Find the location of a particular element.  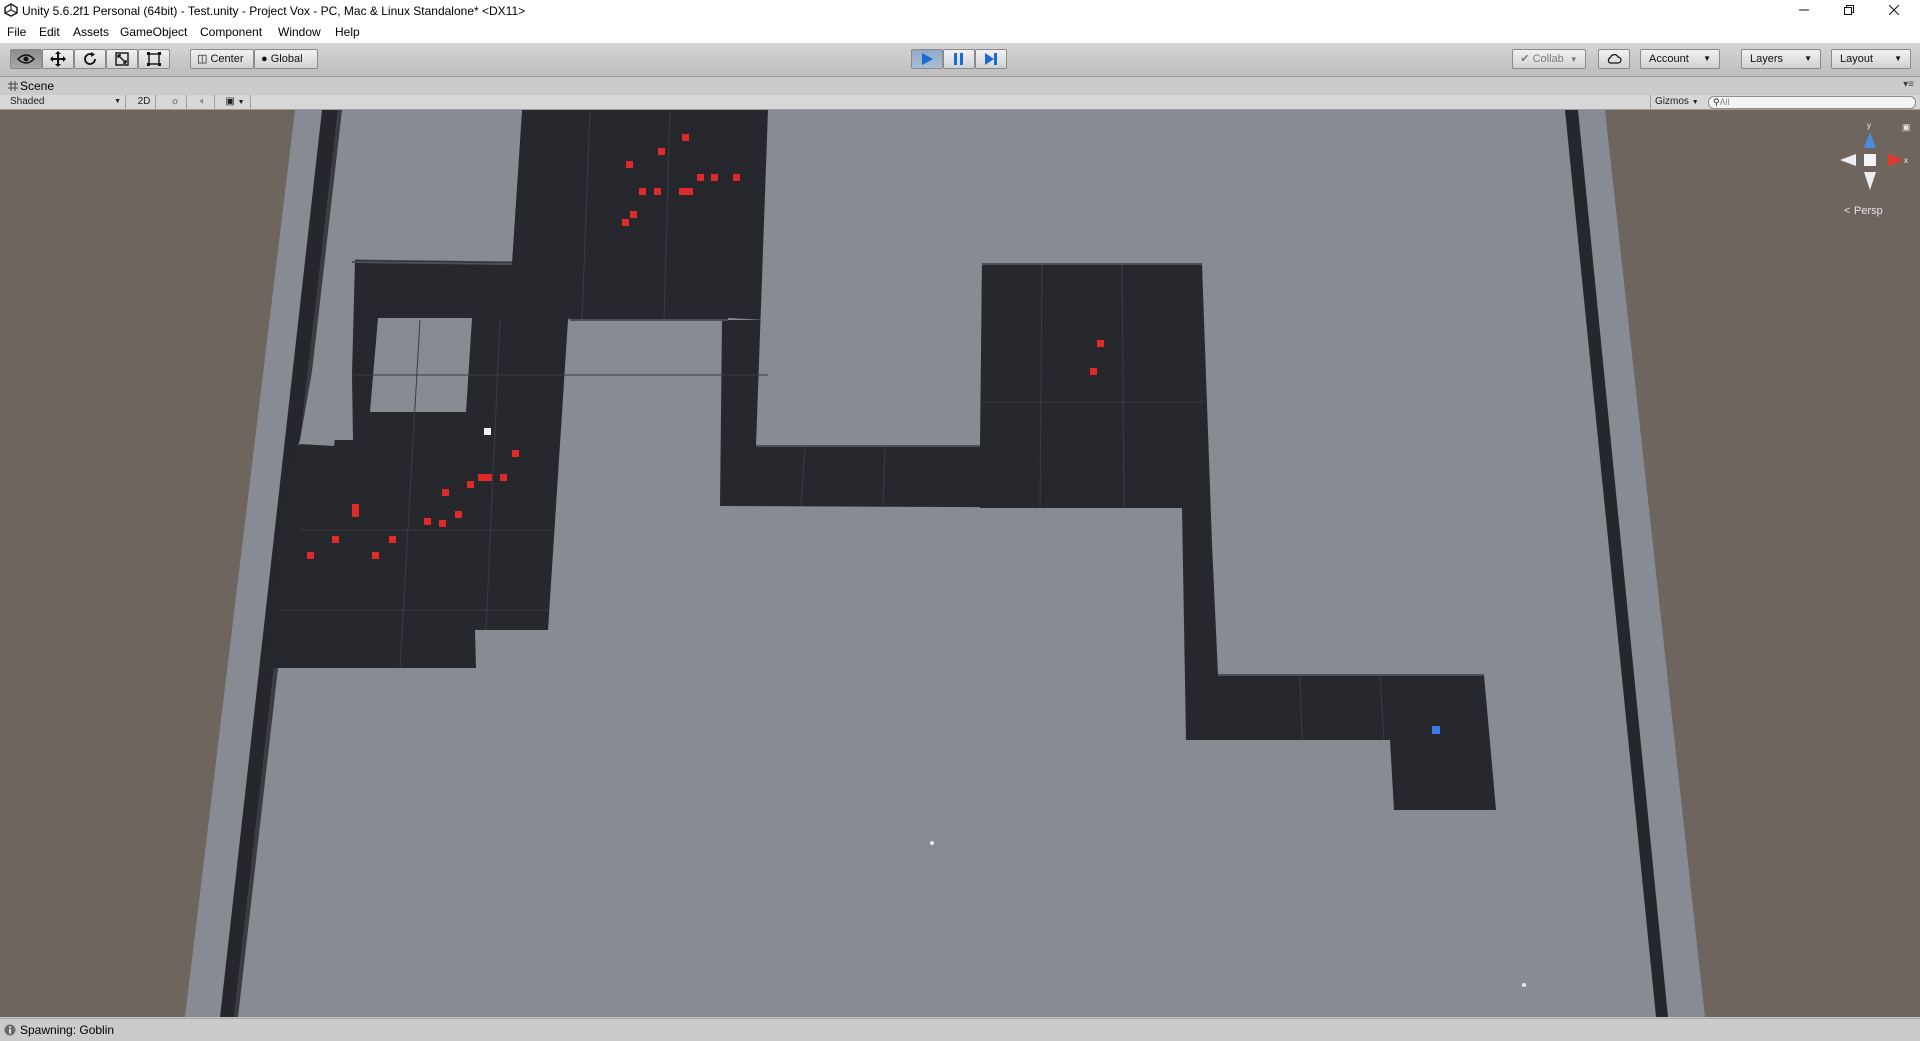

view-tool-button is located at coordinates (26, 59).